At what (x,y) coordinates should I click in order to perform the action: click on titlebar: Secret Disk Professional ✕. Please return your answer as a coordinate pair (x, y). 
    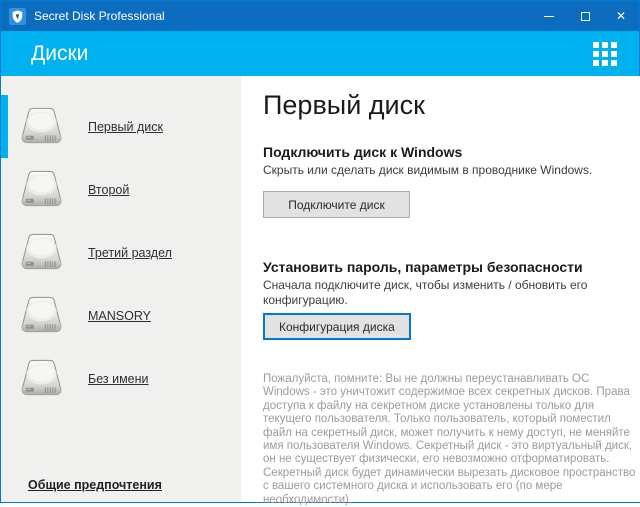
    Looking at the image, I should click on (320, 16).